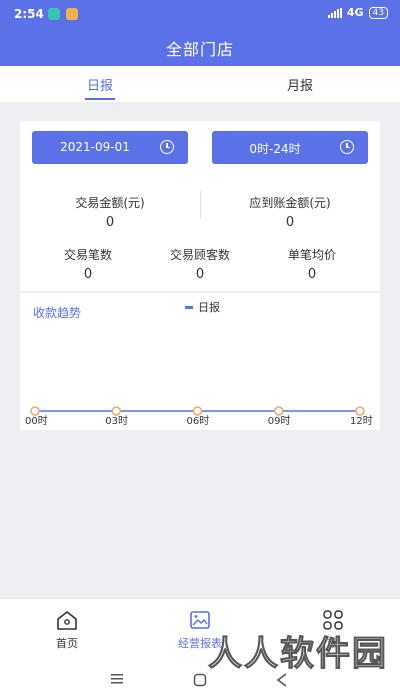 This screenshot has width=400, height=700. I want to click on chart-legend: 日报, so click(202, 307).